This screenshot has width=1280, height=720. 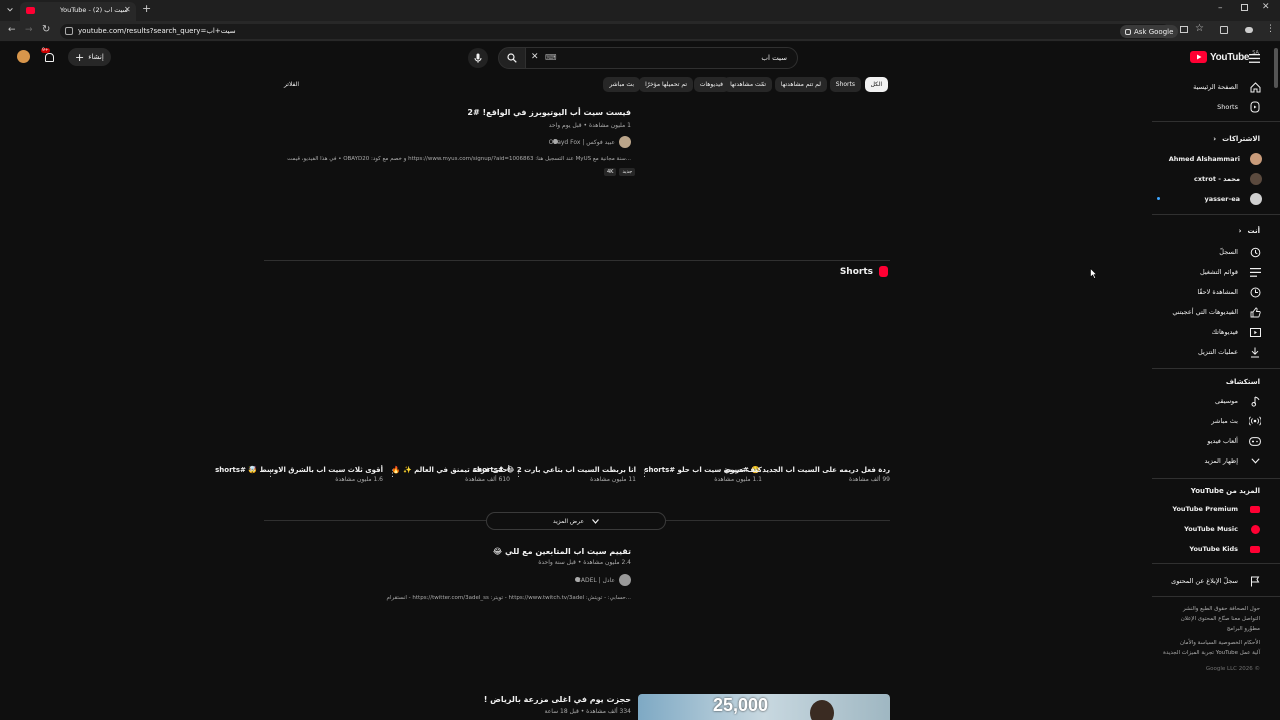 I want to click on close-window-icon: ✕, so click(x=1266, y=7).